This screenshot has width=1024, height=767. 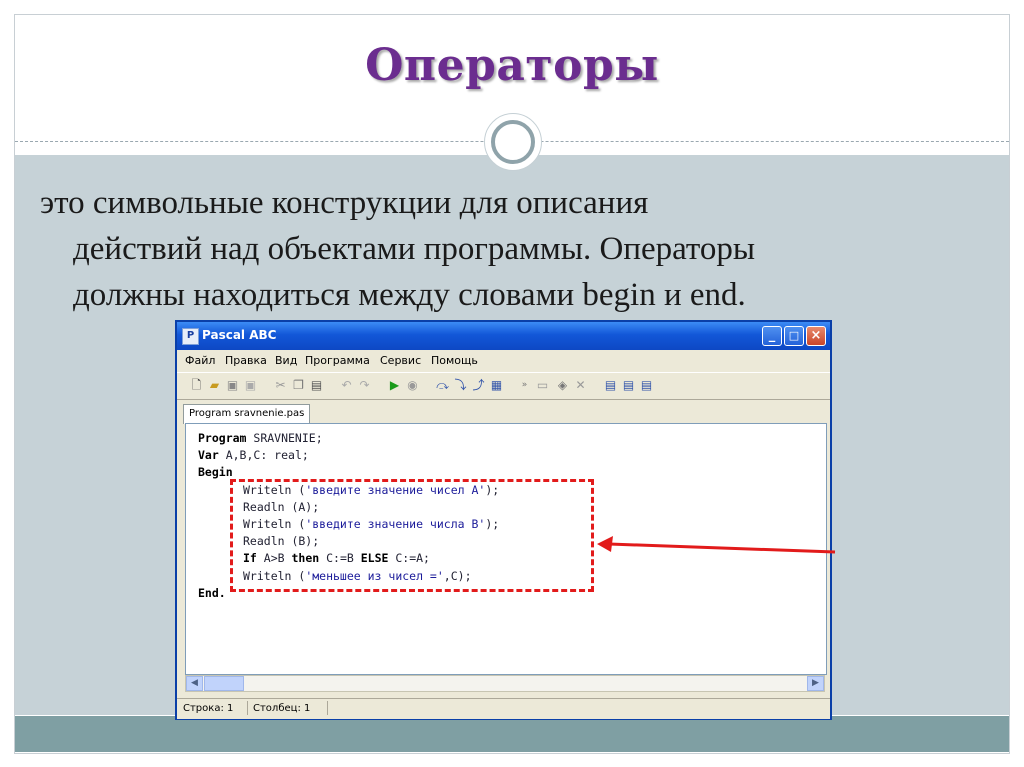 I want to click on statements-highlight-box, so click(x=412, y=535).